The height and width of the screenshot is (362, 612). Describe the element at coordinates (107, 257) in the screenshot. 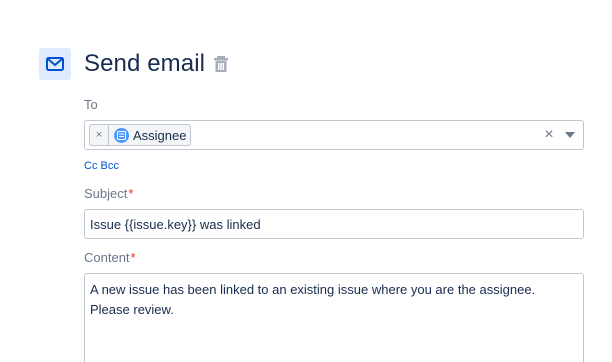

I see `content-label-text: Content` at that location.